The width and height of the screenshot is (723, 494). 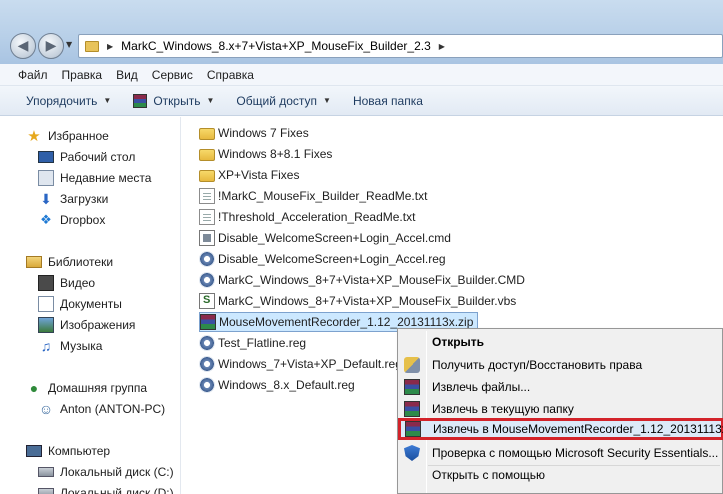 I want to click on history-dropdown-icon: ▼, so click(x=69, y=44).